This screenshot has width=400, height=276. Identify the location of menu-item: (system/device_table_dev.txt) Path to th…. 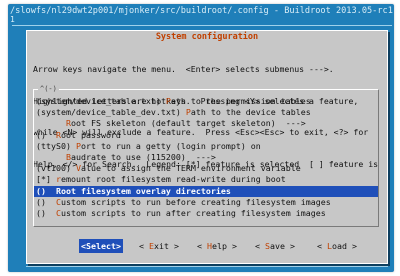
(206, 112).